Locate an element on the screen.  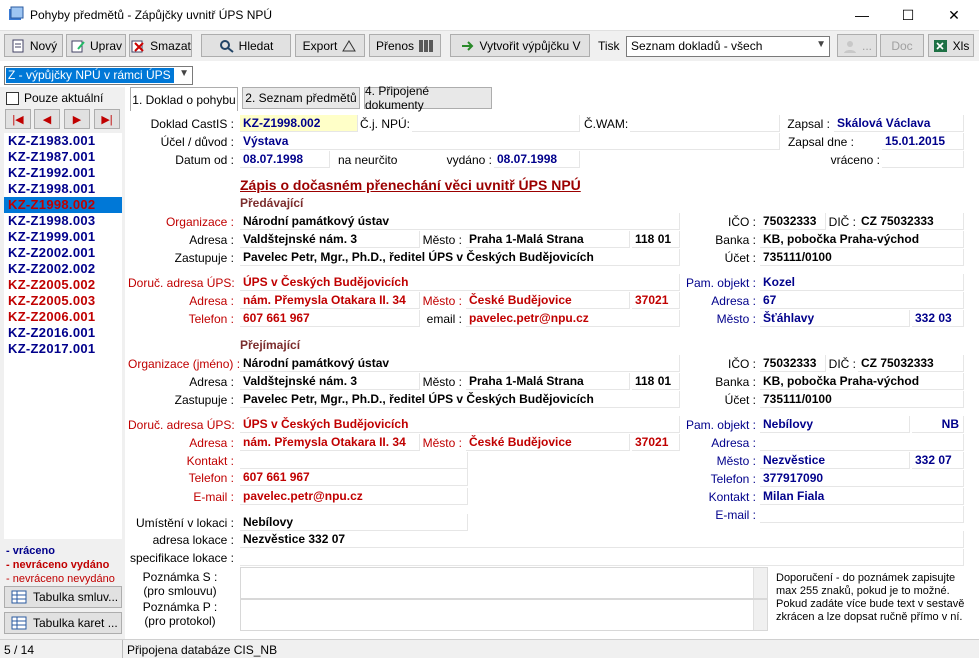
location-addr-field: Nezvěstice 332 07 is located at coordinates (602, 539).